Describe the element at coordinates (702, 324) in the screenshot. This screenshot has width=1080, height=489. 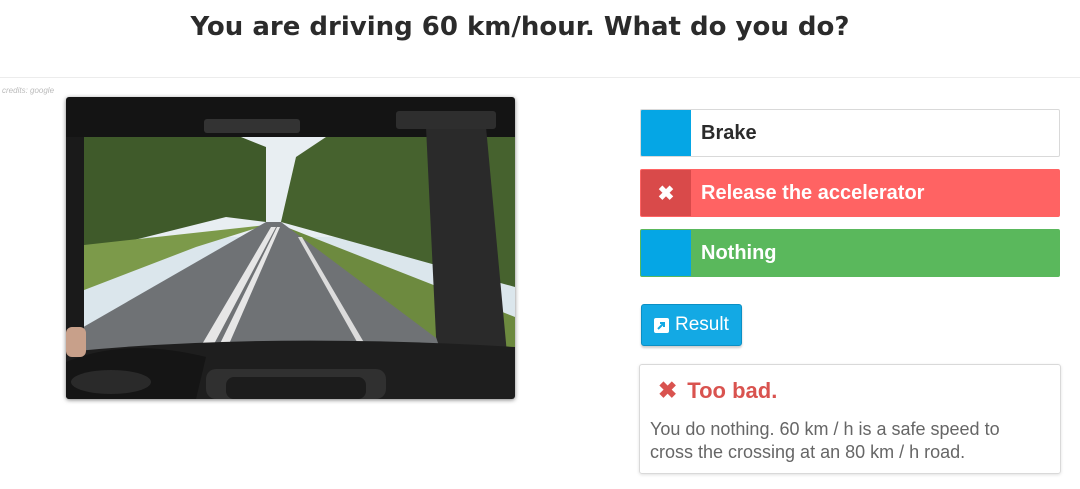
I see `result-button-label: Result` at that location.